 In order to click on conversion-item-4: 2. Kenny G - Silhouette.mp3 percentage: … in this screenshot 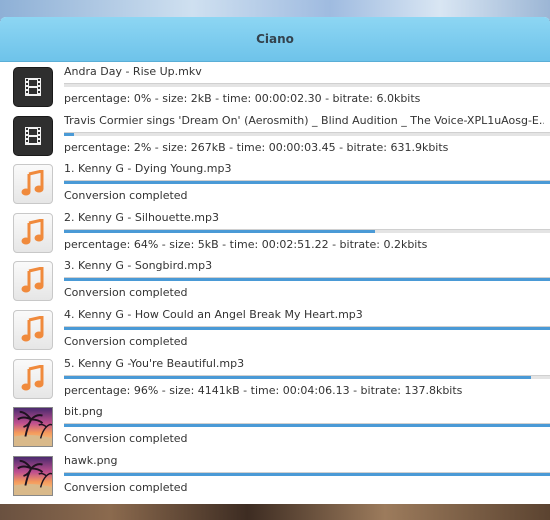, I will do `click(275, 232)`.